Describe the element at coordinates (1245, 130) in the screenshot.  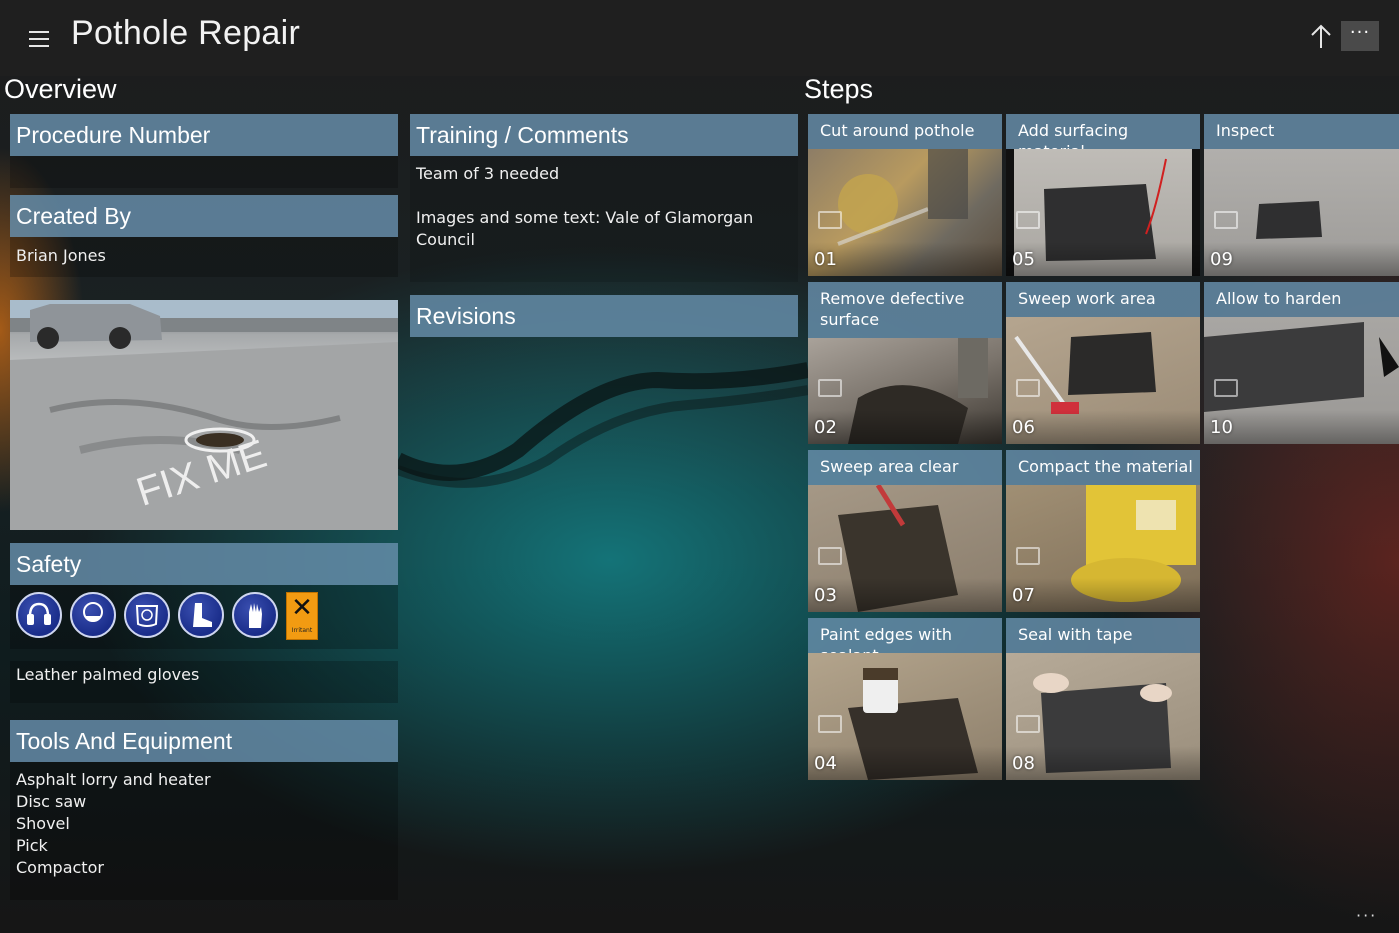
I see `step-title: Inspect` at that location.